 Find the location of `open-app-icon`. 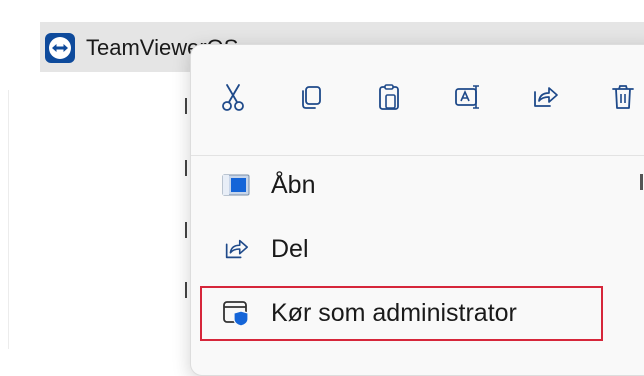

open-app-icon is located at coordinates (236, 185).